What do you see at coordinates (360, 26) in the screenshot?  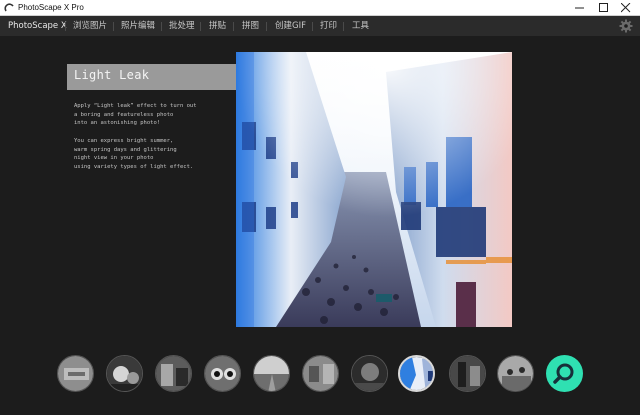 I see `menu-item-tools: 工具` at bounding box center [360, 26].